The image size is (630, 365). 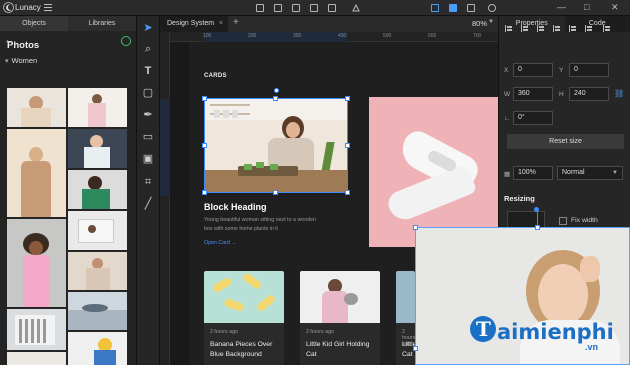 What do you see at coordinates (453, 8) in the screenshot?
I see `layout-grid-icon` at bounding box center [453, 8].